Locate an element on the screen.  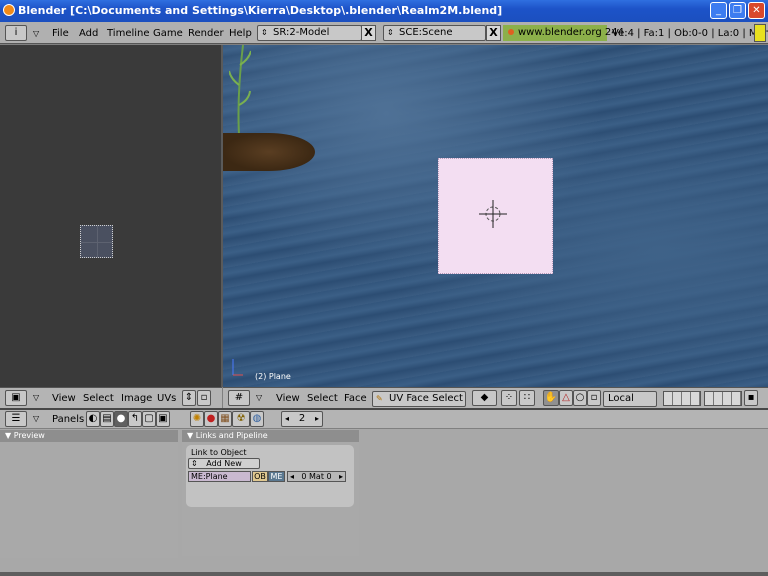
minimize-button: _ is located at coordinates (718, 10).